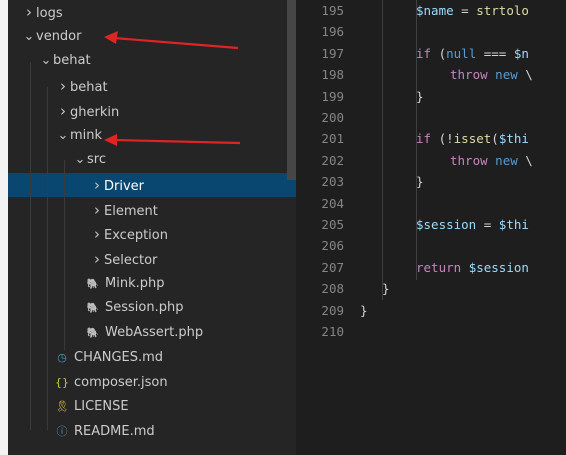 This screenshot has height=455, width=566. Describe the element at coordinates (172, 140) in the screenshot. I see `annotation-arrow-mink` at that location.